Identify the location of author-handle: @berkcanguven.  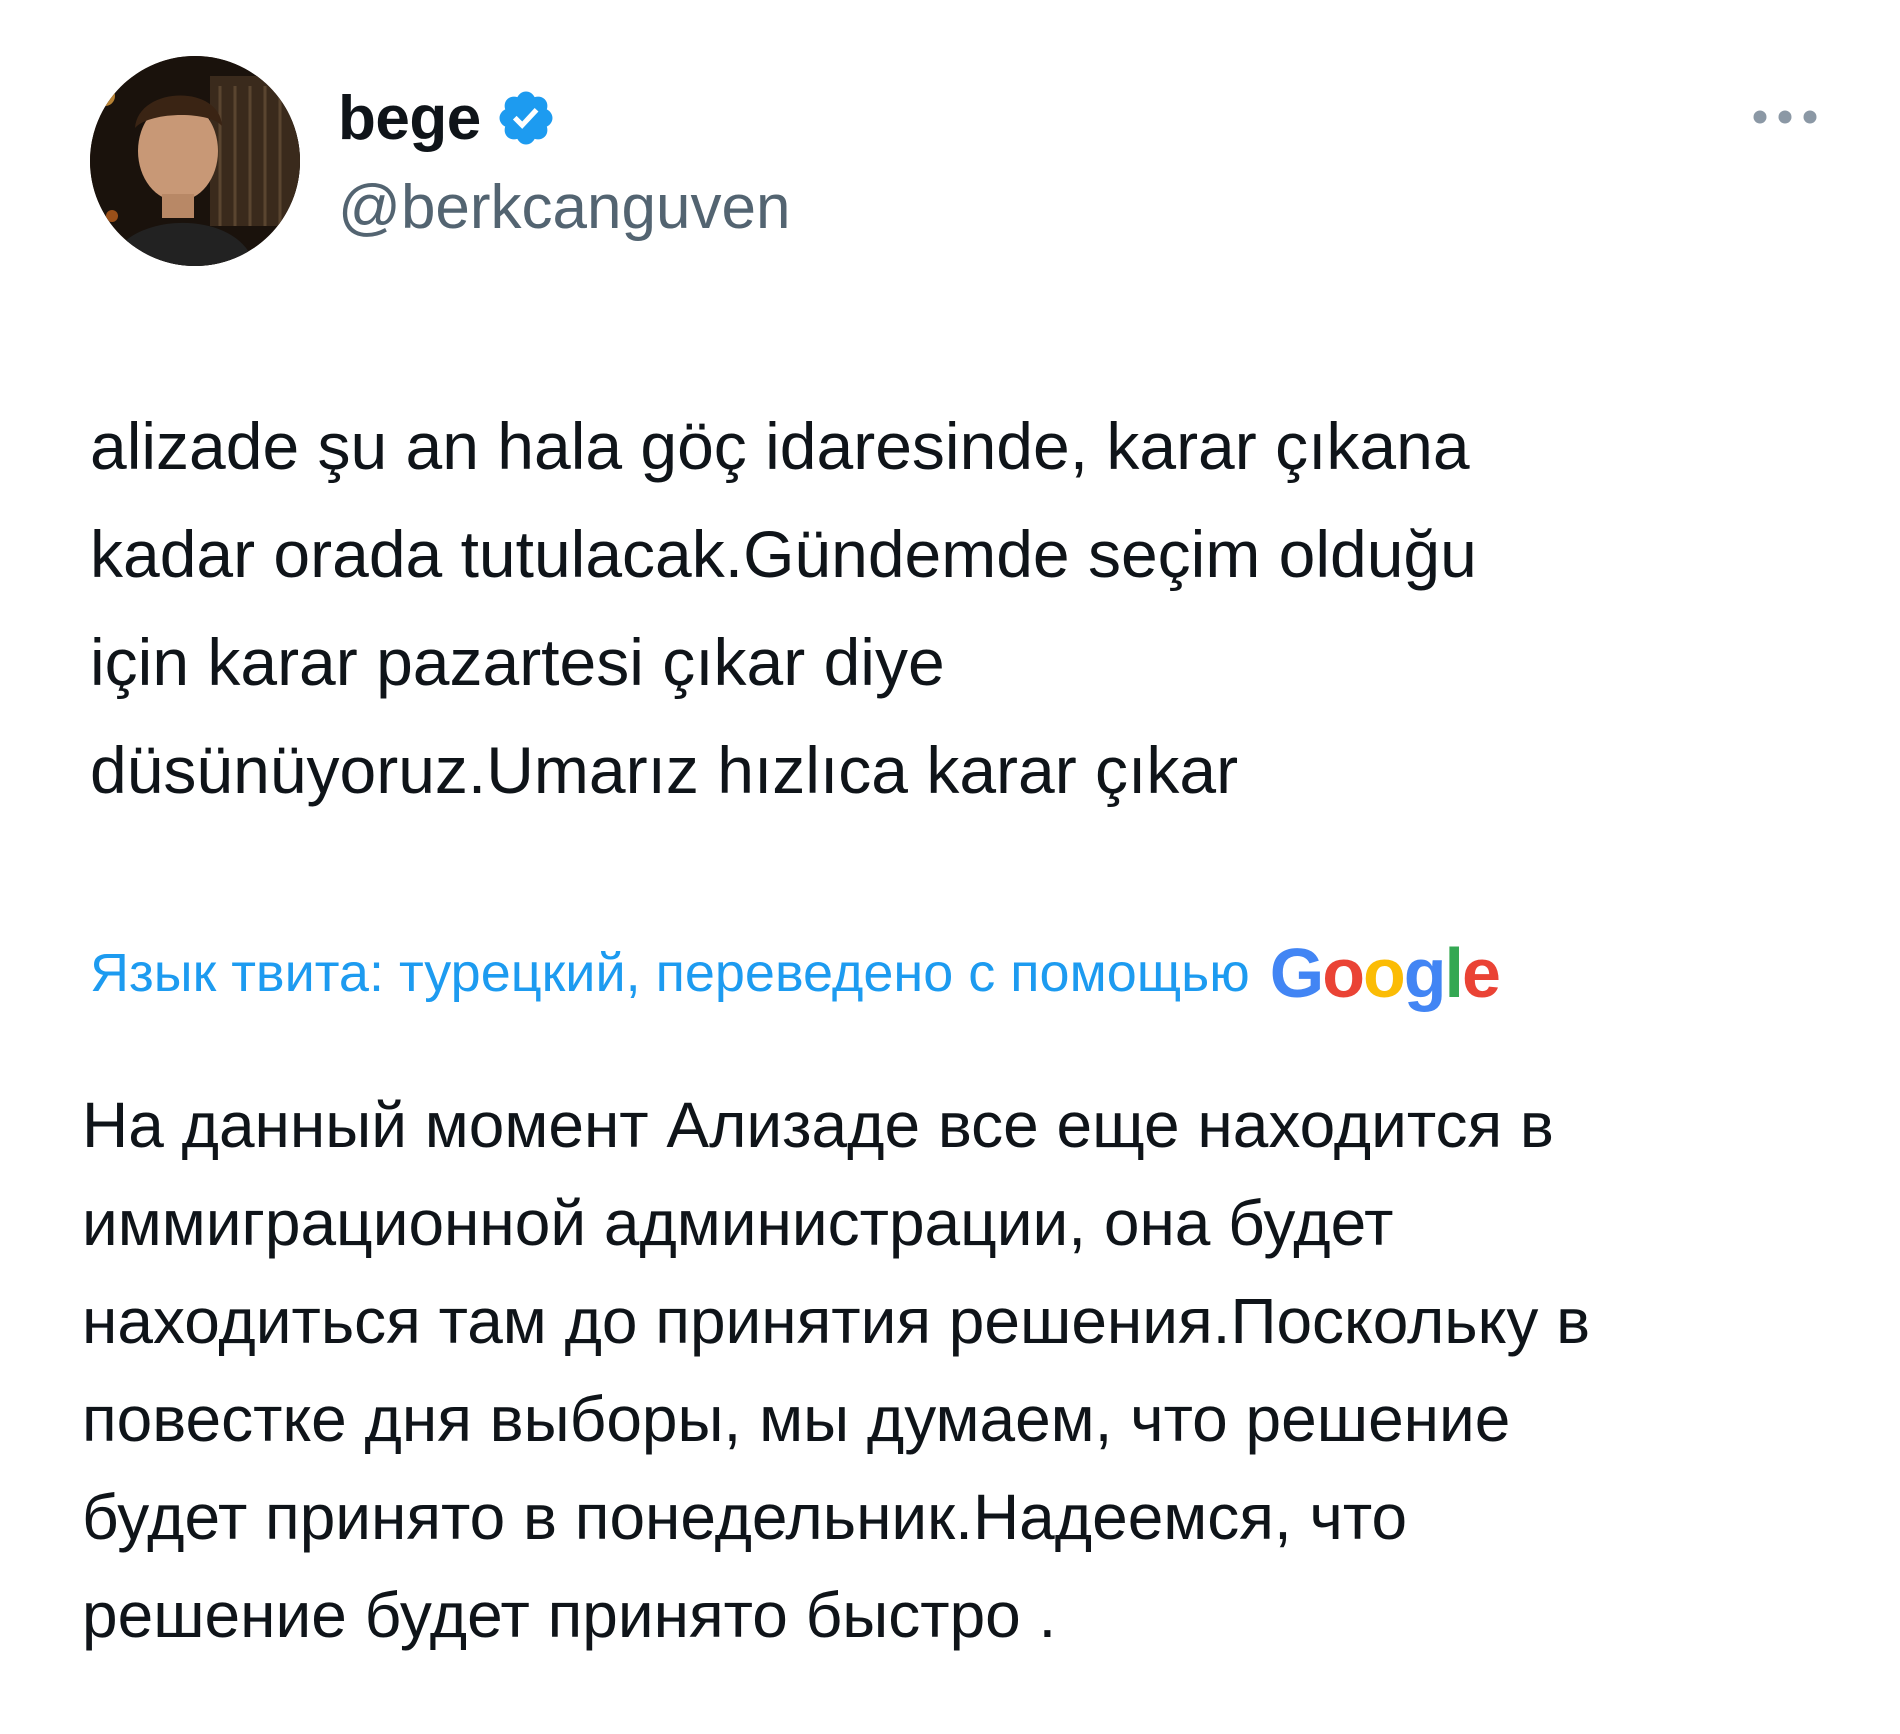
(564, 207).